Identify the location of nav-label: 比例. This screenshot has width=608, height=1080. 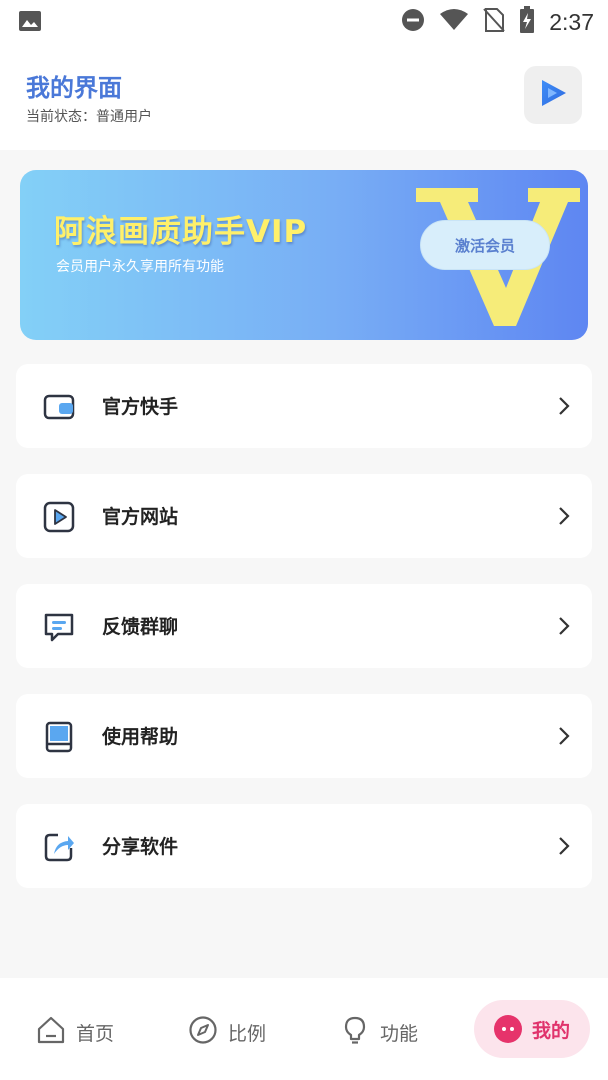
(247, 1033).